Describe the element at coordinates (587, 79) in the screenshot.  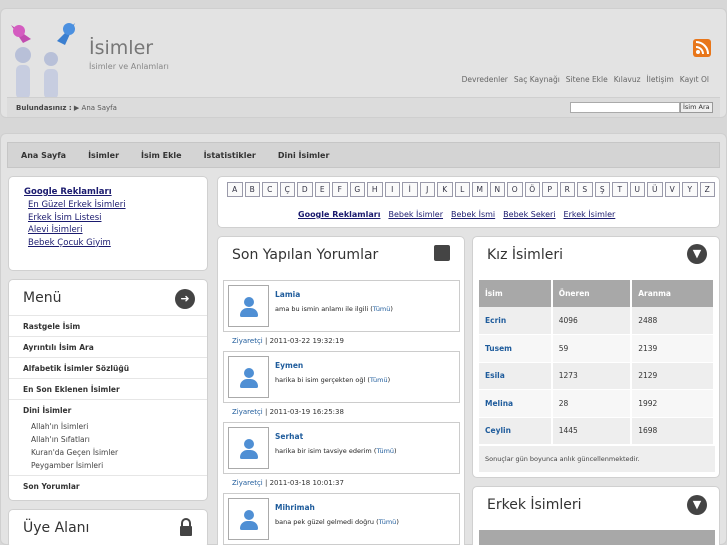
I see `link-sitene-ekle: Sitene Ekle` at that location.